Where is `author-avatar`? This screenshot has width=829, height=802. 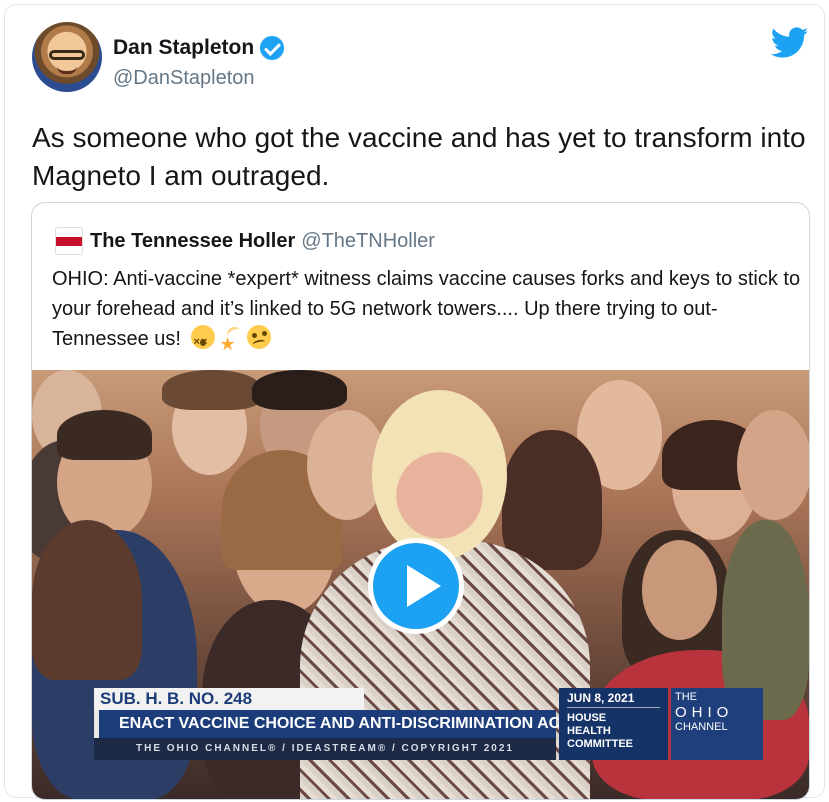
author-avatar is located at coordinates (67, 57).